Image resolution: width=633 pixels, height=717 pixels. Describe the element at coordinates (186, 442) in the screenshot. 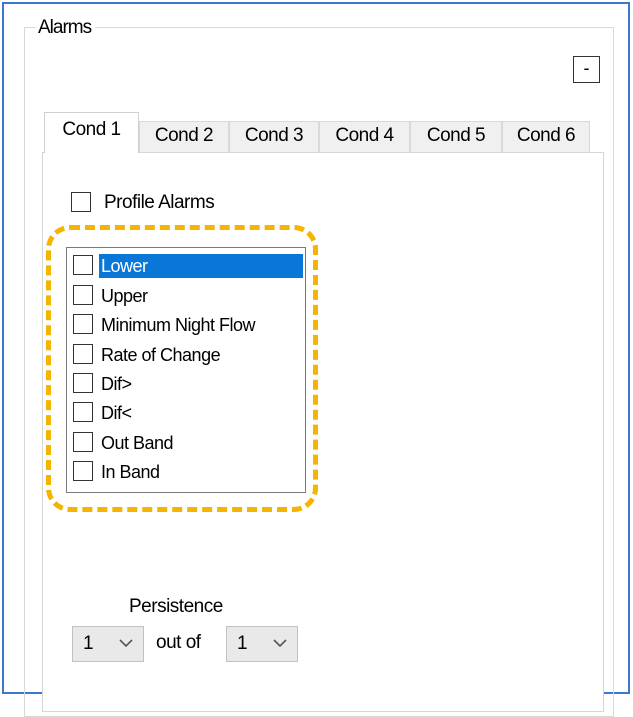

I see `alarm-list-item-out-band: Out Band` at that location.